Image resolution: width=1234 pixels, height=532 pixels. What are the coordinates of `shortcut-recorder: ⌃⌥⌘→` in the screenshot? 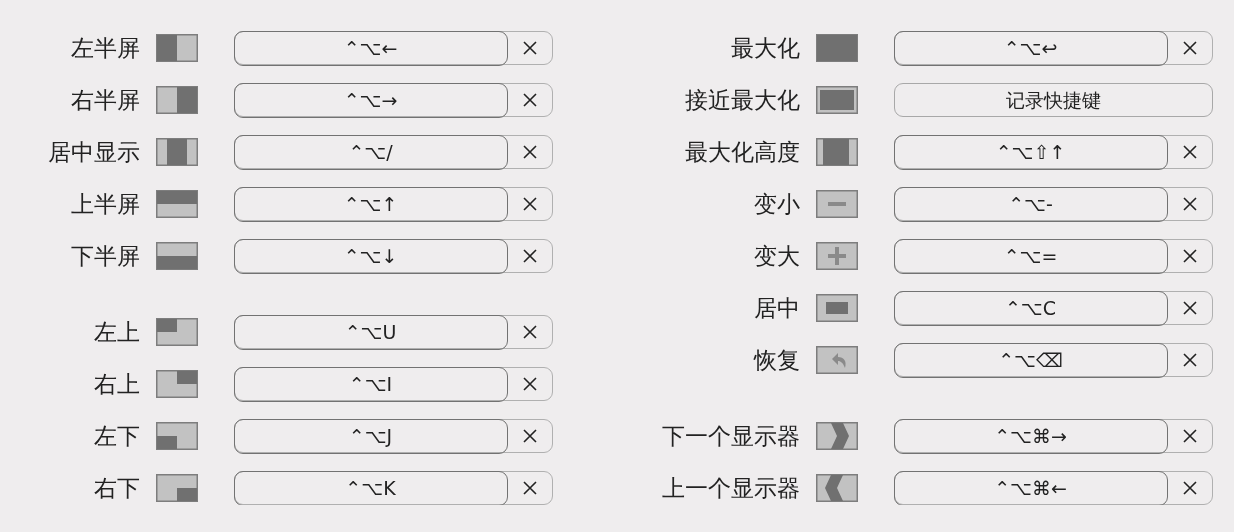 It's located at (1053, 436).